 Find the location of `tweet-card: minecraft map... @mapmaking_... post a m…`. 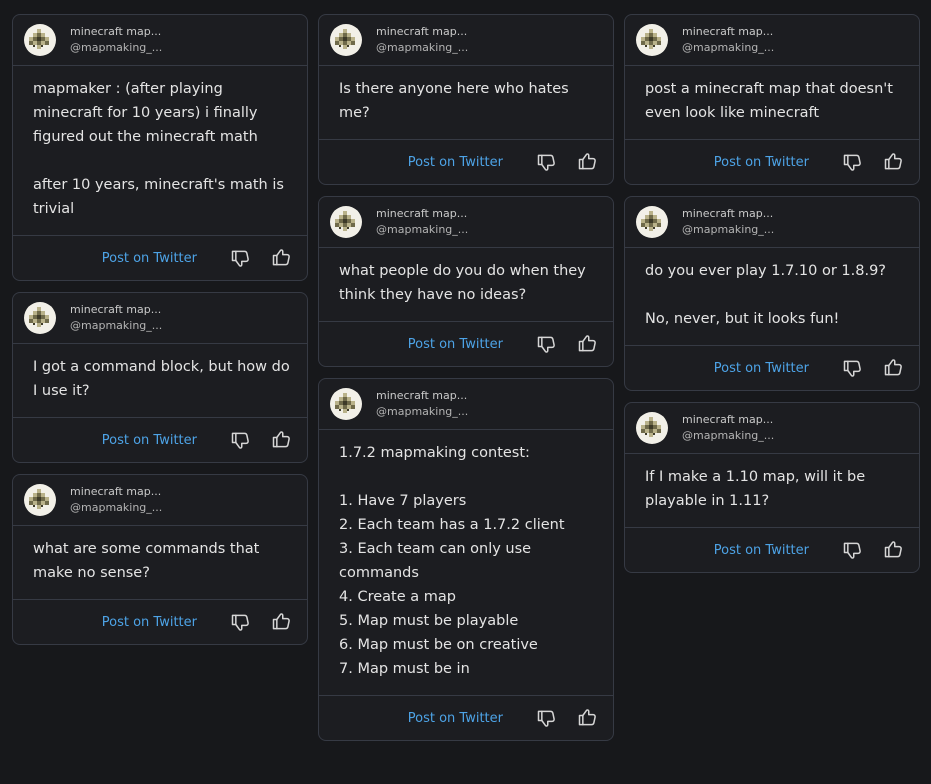

tweet-card: minecraft map... @mapmaking_... post a m… is located at coordinates (772, 99).